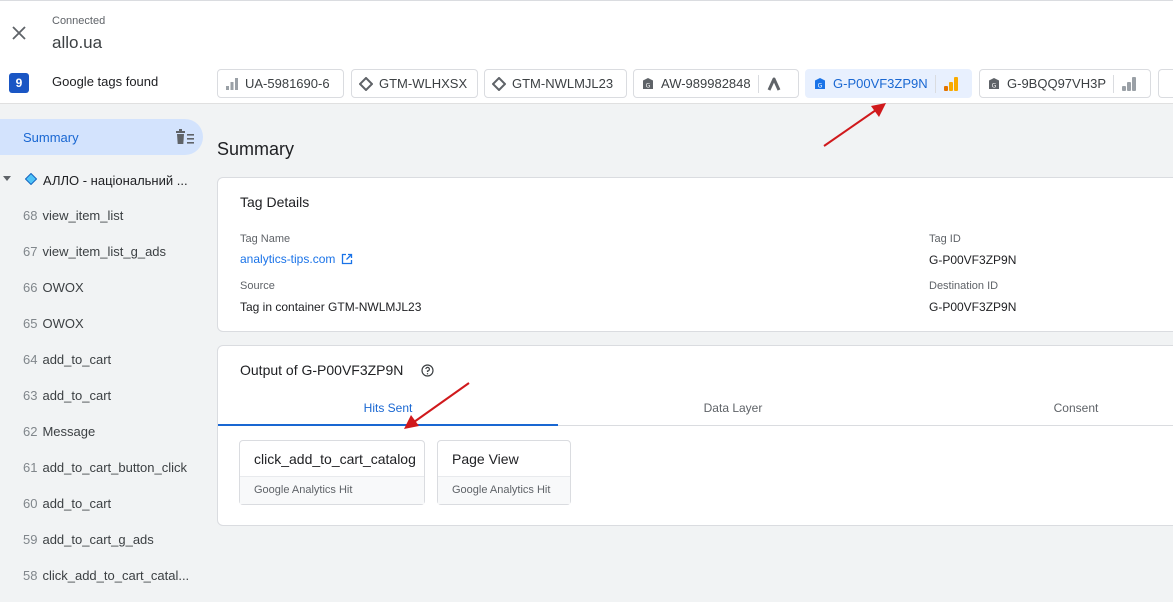 This screenshot has width=1173, height=602. Describe the element at coordinates (563, 83) in the screenshot. I see `tag-chip-label: GTM-NWLMJL23` at that location.